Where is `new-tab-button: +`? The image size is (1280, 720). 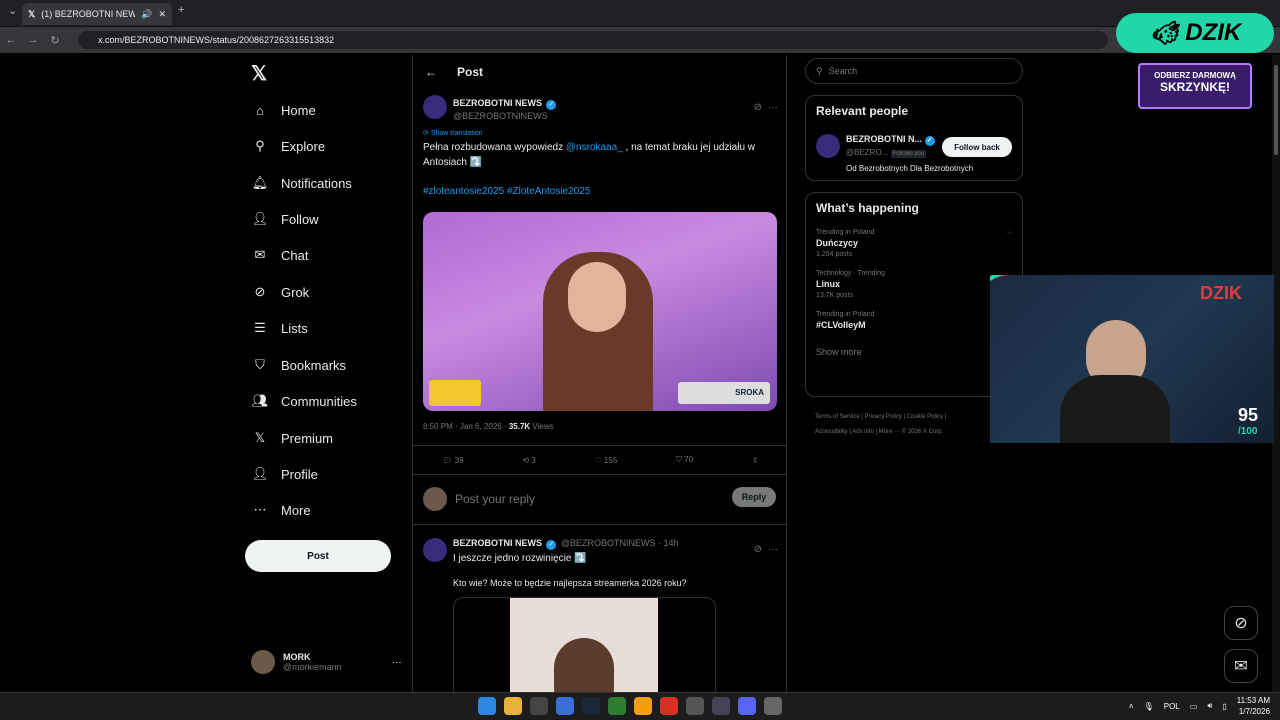 new-tab-button: + is located at coordinates (181, 10).